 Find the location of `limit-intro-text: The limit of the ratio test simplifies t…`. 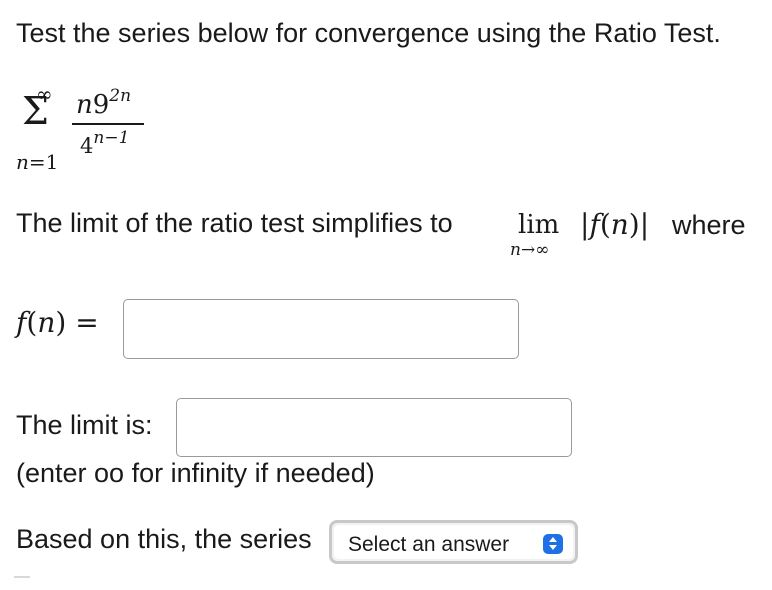

limit-intro-text: The limit of the ratio test simplifies t… is located at coordinates (234, 223).